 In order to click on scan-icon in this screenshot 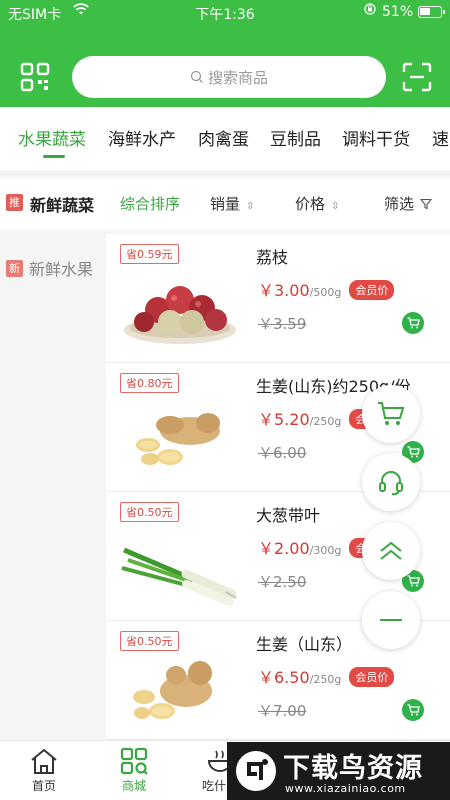, I will do `click(417, 77)`.